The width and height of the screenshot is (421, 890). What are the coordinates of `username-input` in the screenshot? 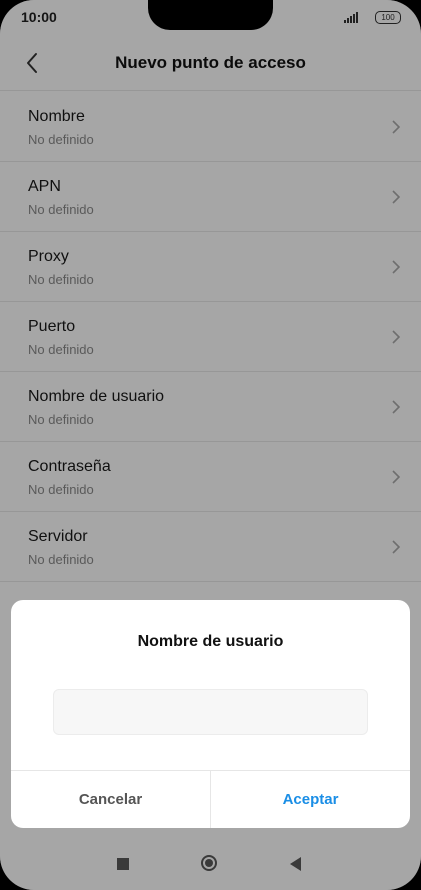 It's located at (210, 712).